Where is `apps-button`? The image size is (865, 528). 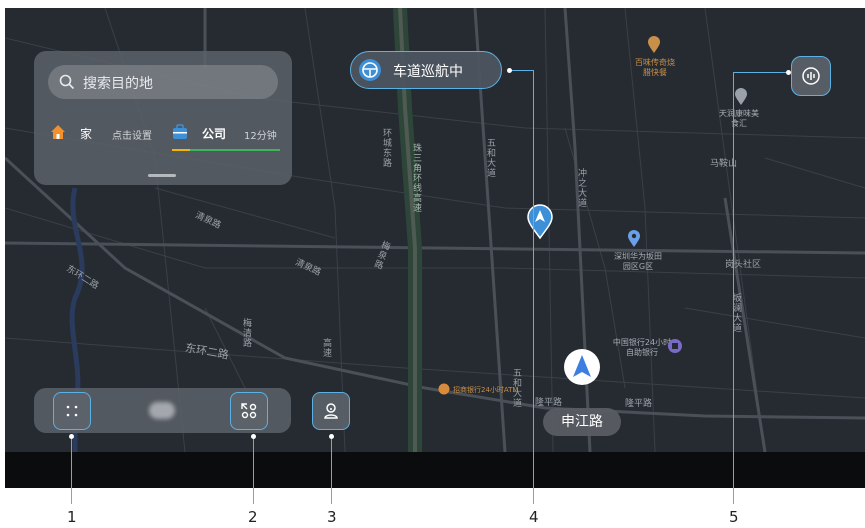
apps-button is located at coordinates (72, 411).